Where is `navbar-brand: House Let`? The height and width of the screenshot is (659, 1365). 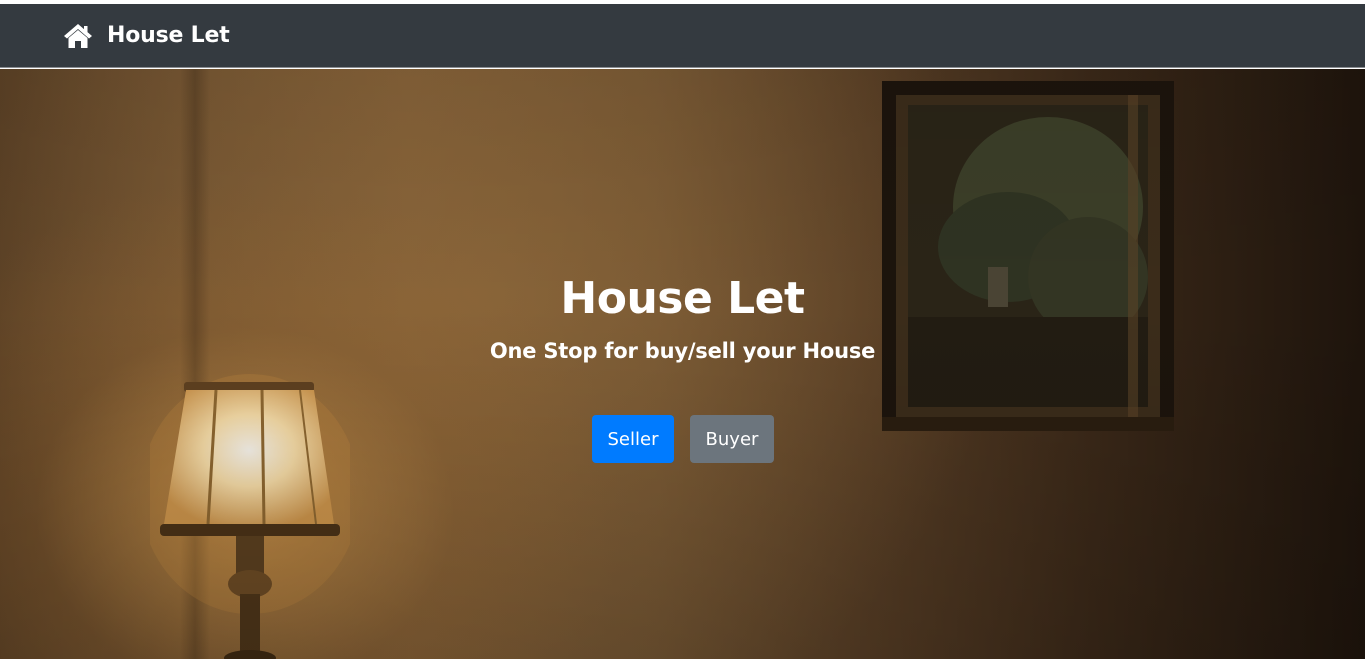 navbar-brand: House Let is located at coordinates (146, 36).